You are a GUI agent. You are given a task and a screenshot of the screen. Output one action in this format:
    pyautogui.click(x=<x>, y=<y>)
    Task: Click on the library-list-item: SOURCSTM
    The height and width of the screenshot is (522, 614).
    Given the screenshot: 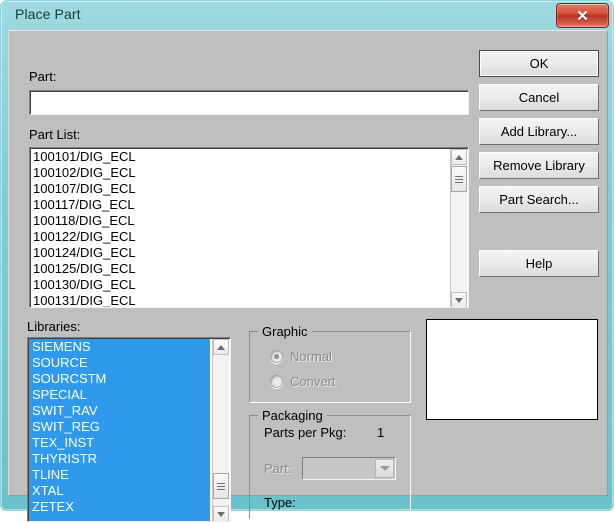 What is the action you would take?
    pyautogui.click(x=119, y=379)
    